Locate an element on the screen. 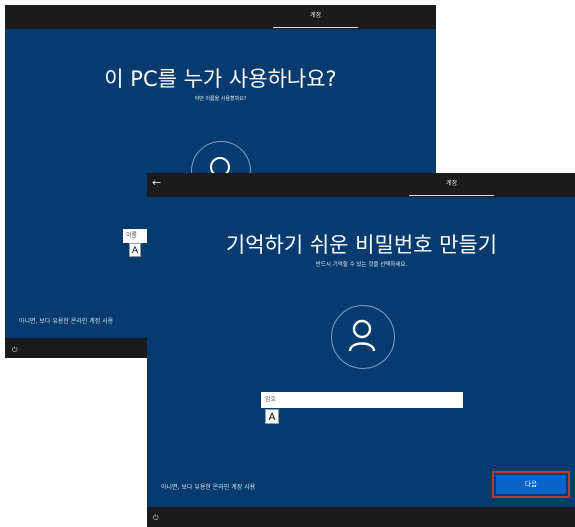  page-title: 이 PC를 누가 사용하나요? is located at coordinates (220, 79).